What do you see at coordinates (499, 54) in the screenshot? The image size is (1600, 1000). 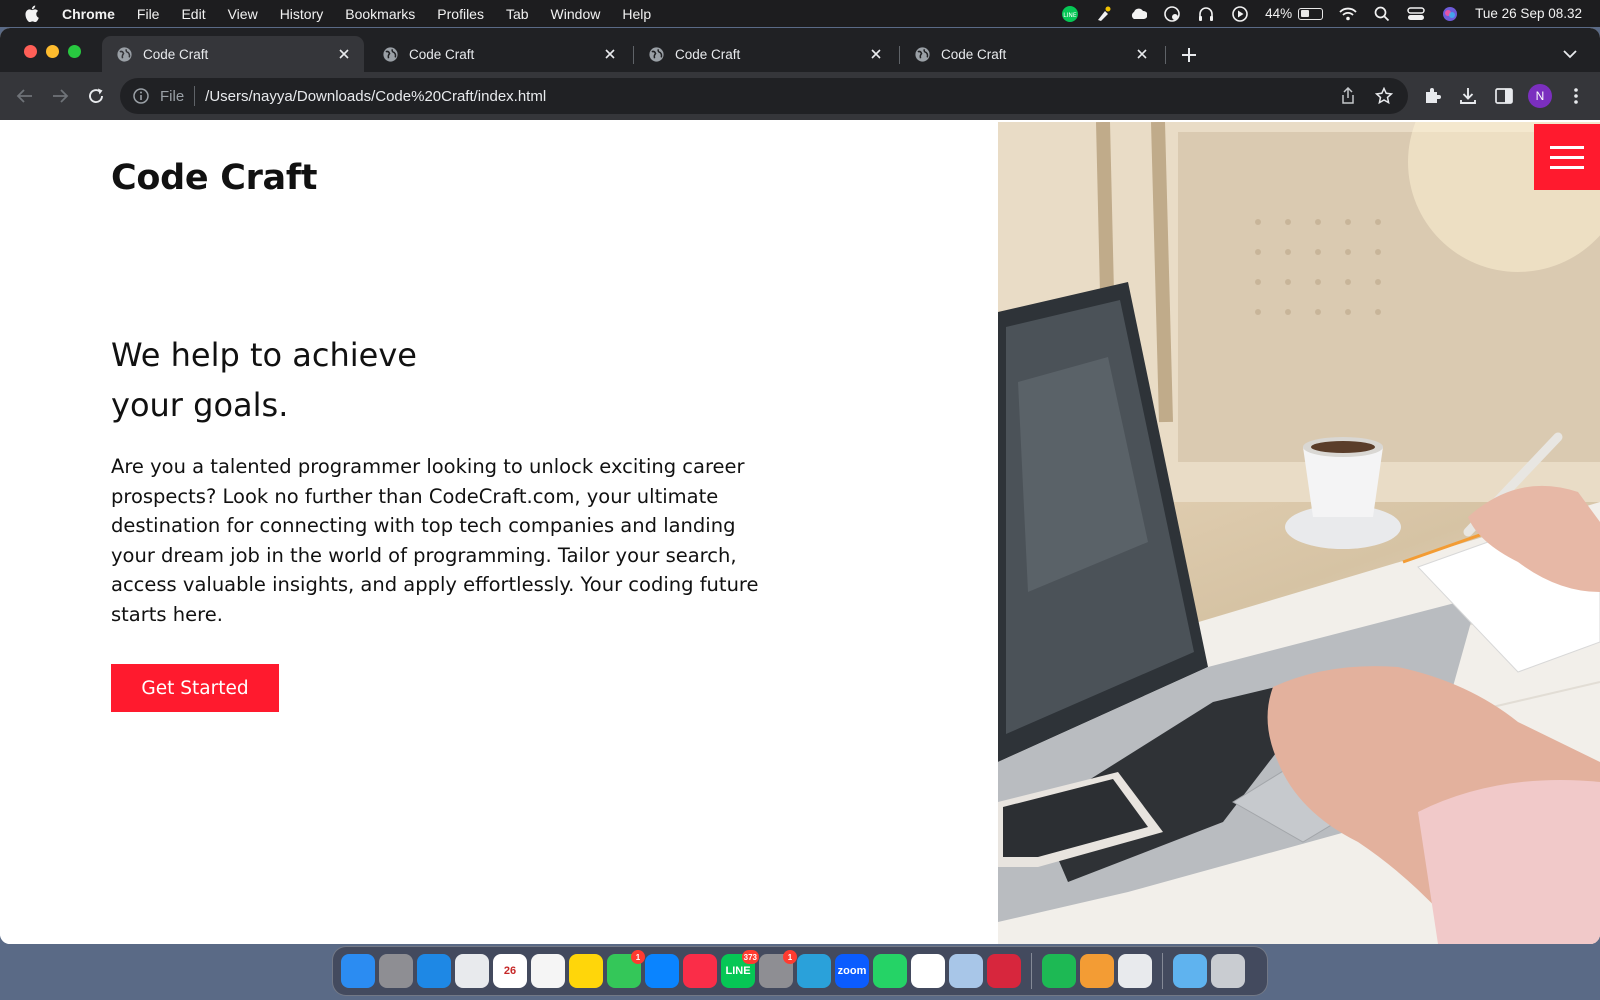 I see `tab-2: Code Craft` at bounding box center [499, 54].